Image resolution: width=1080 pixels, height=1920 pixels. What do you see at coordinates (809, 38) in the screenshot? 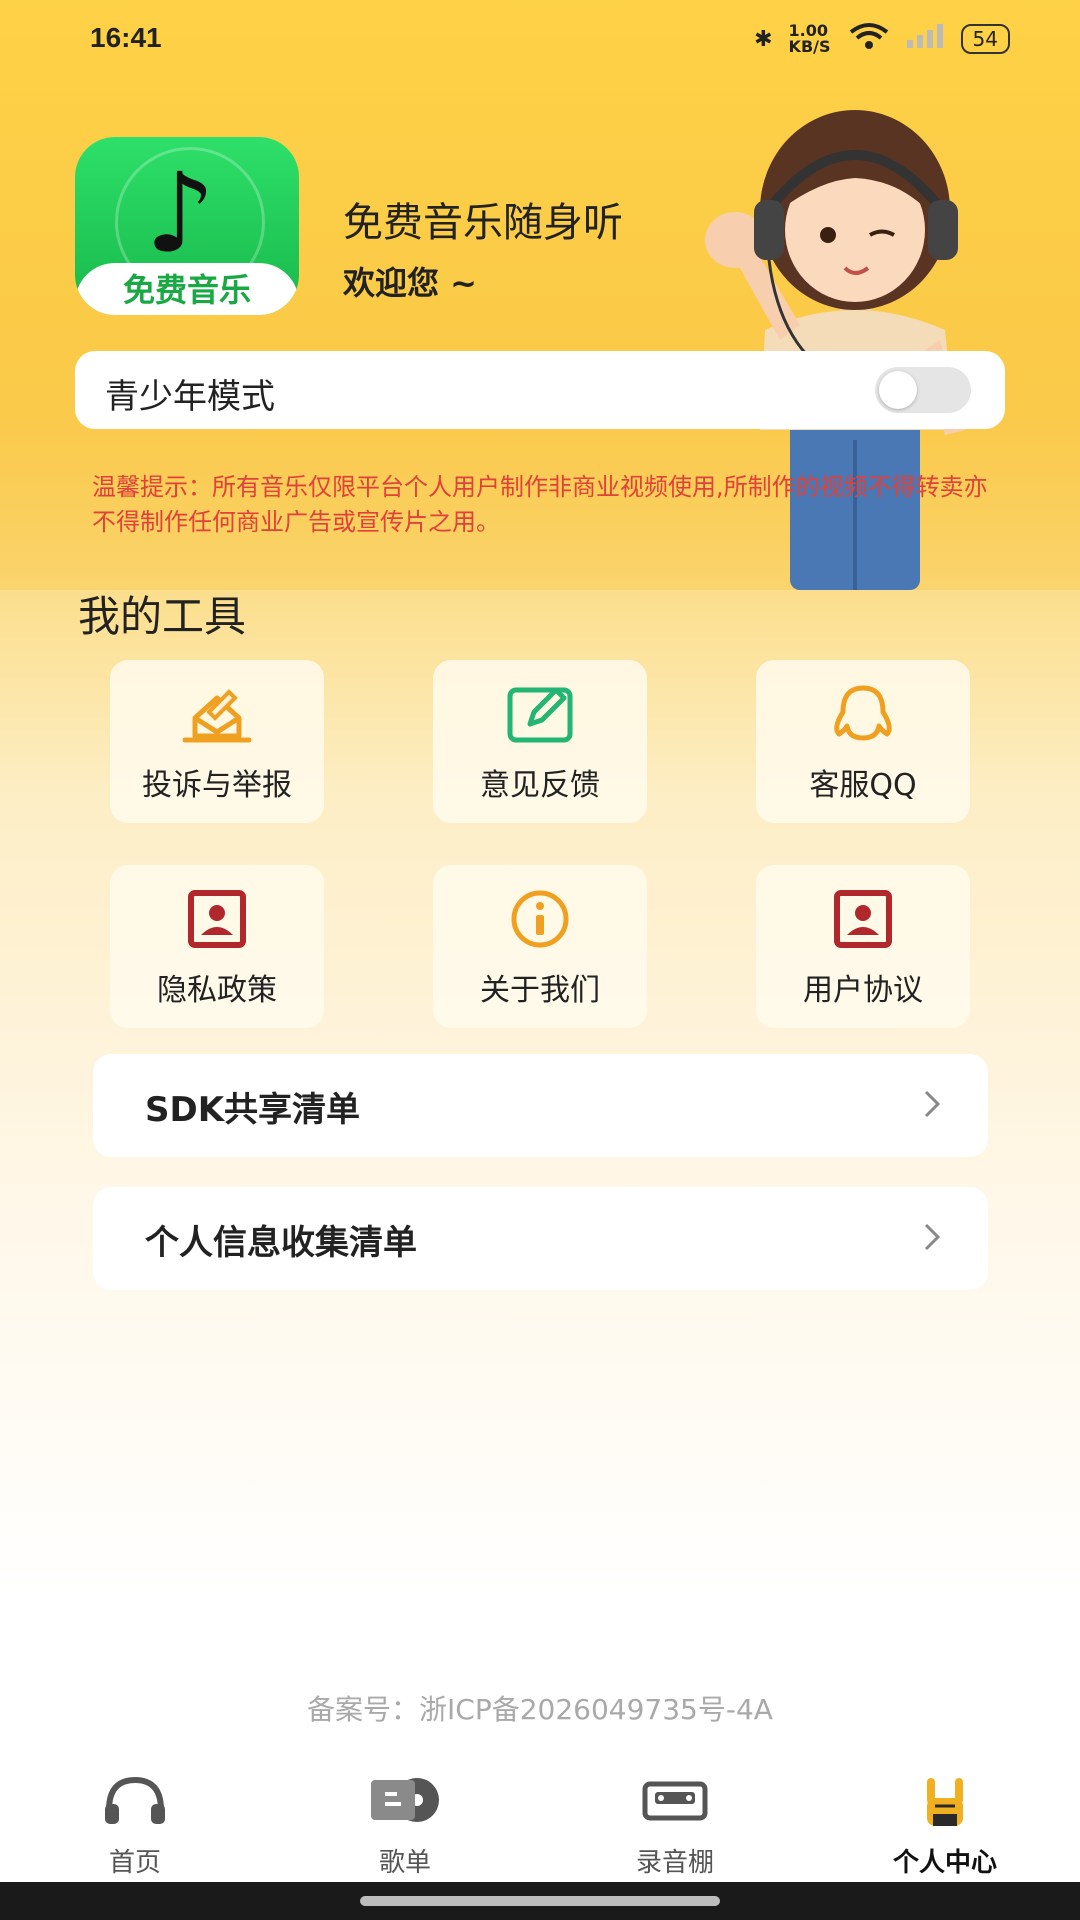
I see `net-speed: 1.00 KB/S` at bounding box center [809, 38].